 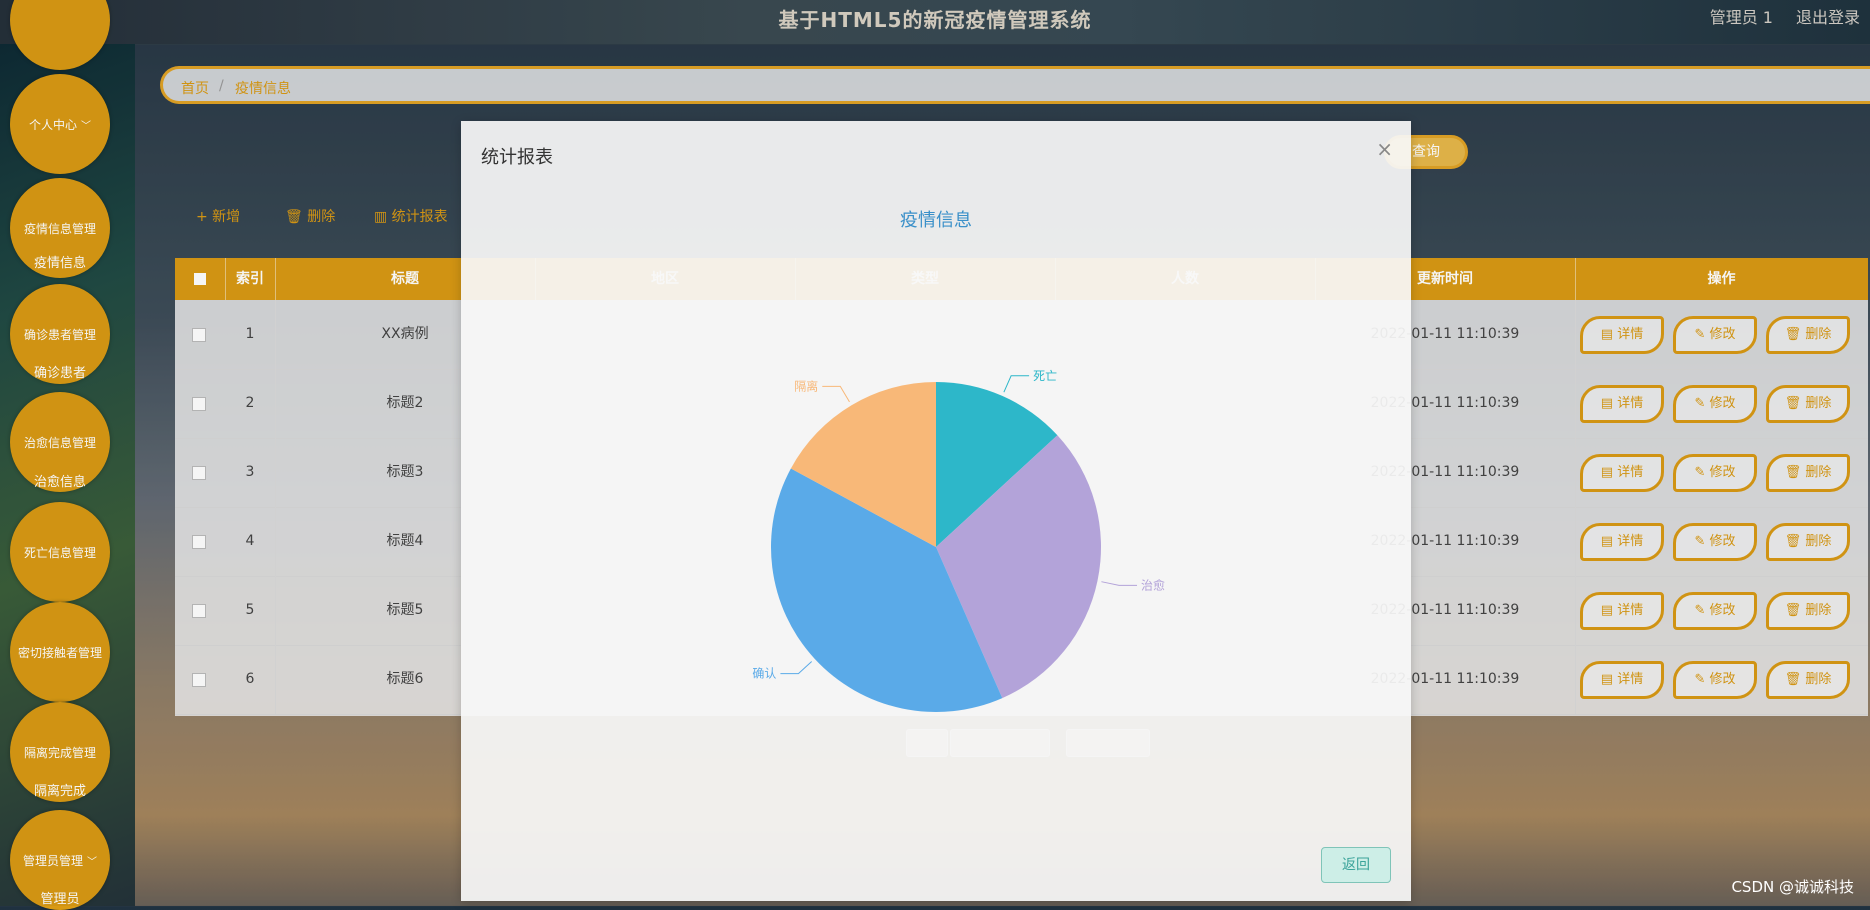 I want to click on pie-label-1: 治愈, so click(x=1153, y=584).